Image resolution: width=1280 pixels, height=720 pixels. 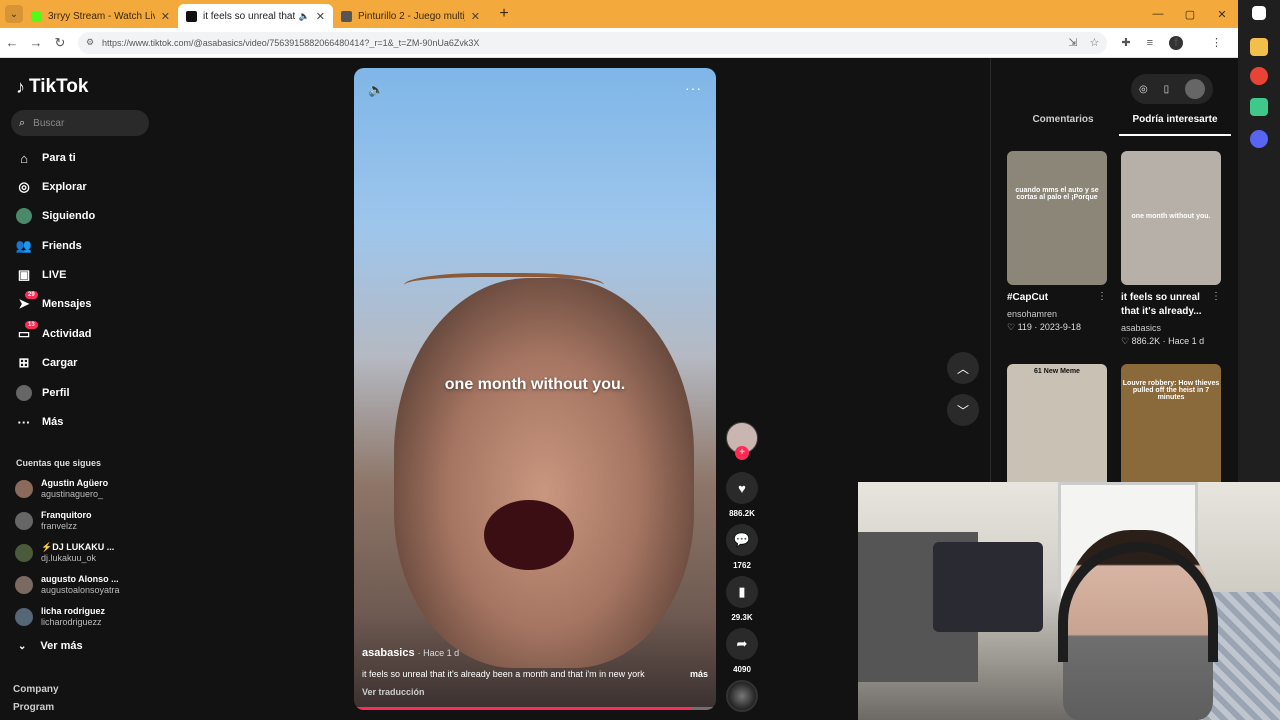 What do you see at coordinates (742, 540) in the screenshot?
I see `comment-button: 💬` at bounding box center [742, 540].